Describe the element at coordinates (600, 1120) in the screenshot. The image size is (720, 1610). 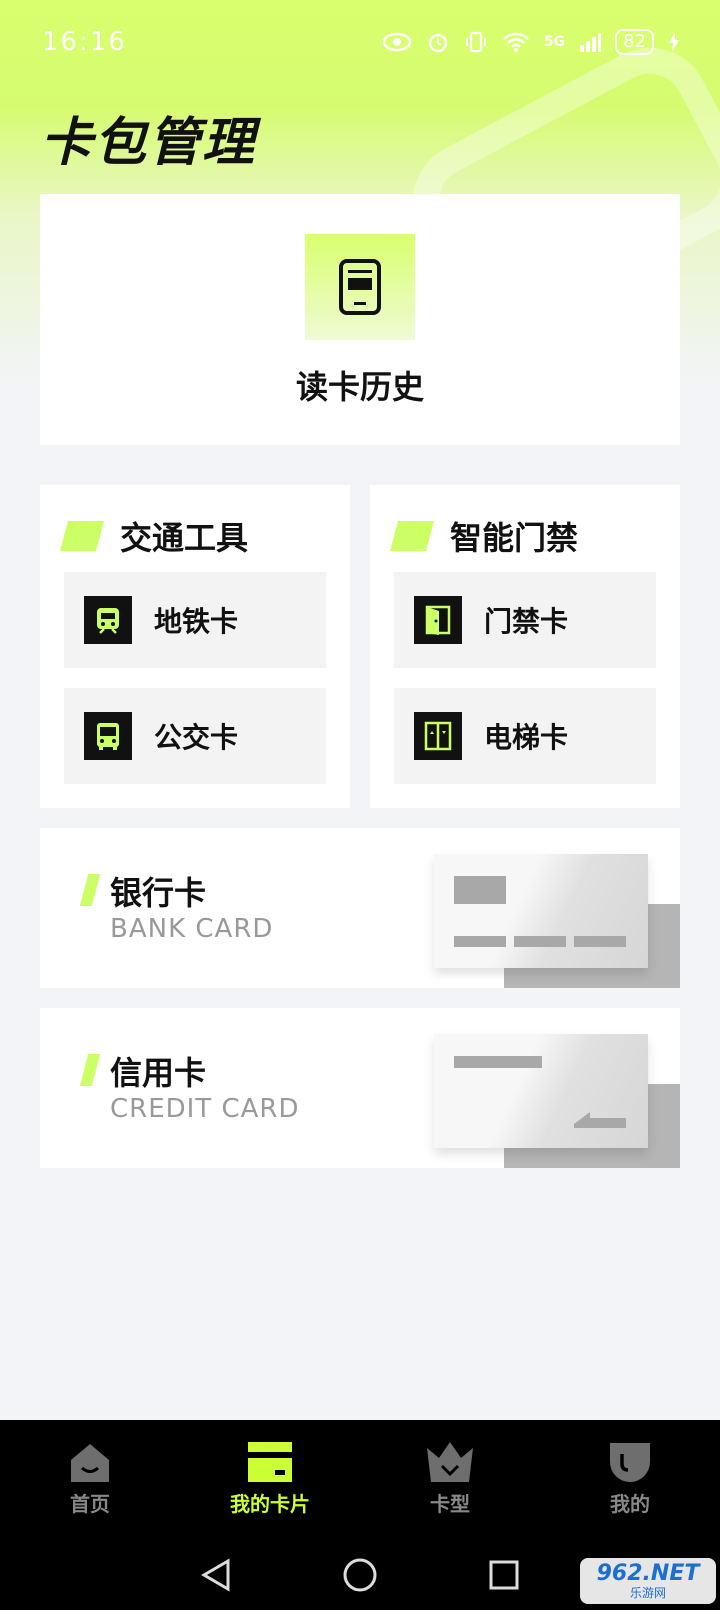
I see `card-pointer-icon` at that location.